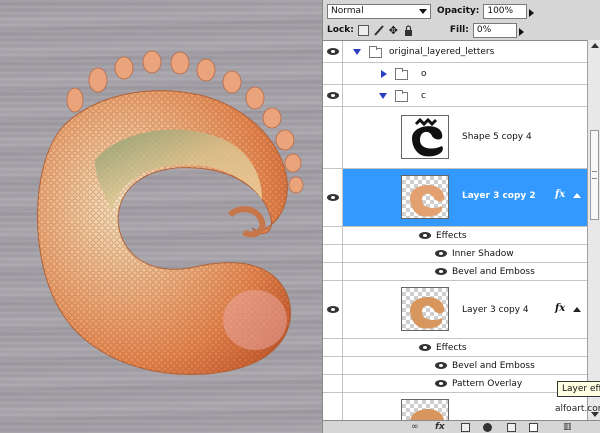 This screenshot has width=600, height=433. What do you see at coordinates (458, 11) in the screenshot?
I see `opacity-label: Opacity:` at bounding box center [458, 11].